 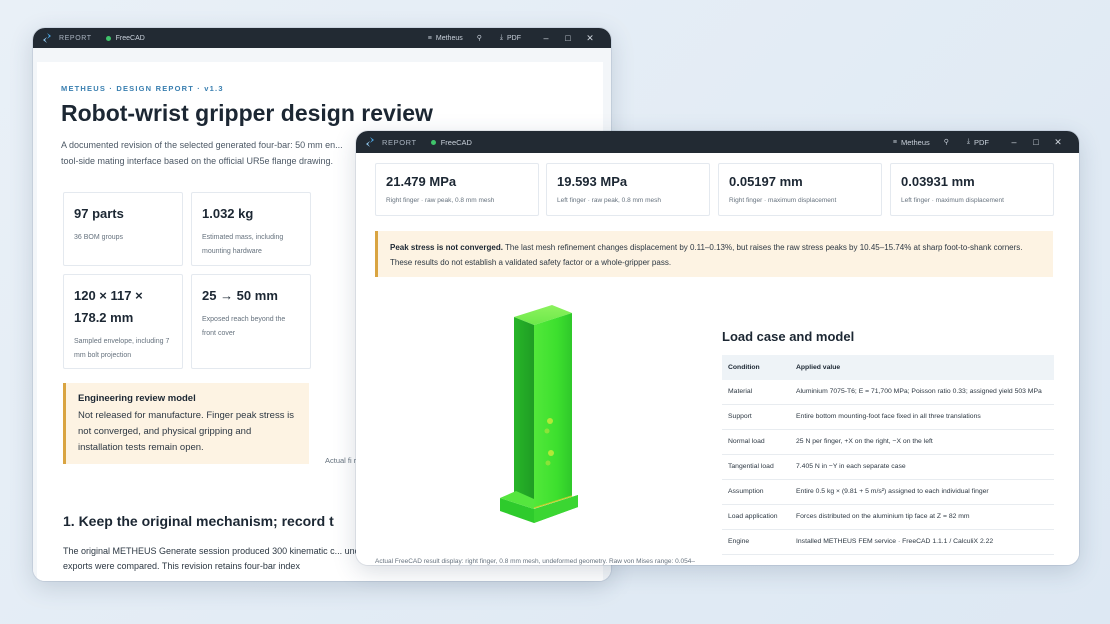 I want to click on column-header: Applied value, so click(x=922, y=367).